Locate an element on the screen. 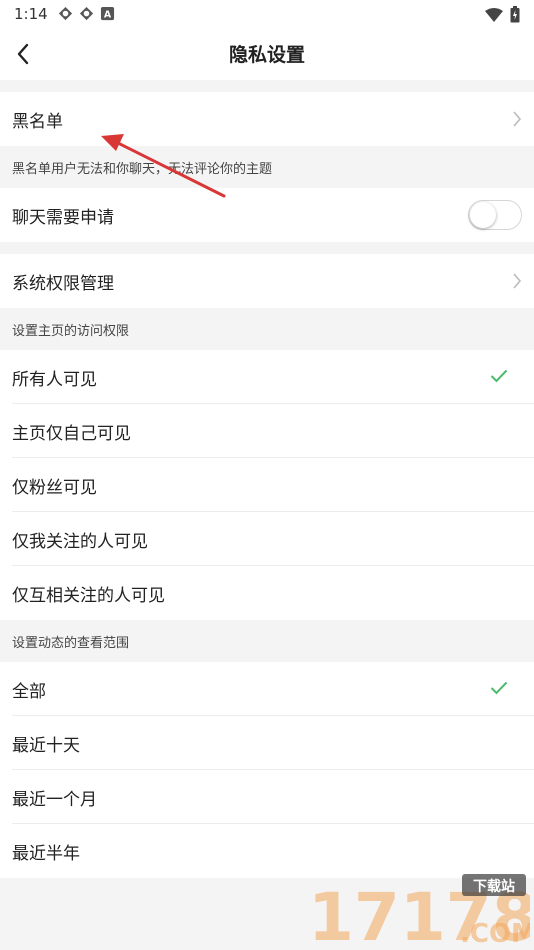 This screenshot has height=950, width=534. homepage-option-label: 仅互相关注的人可见 is located at coordinates (88, 595).